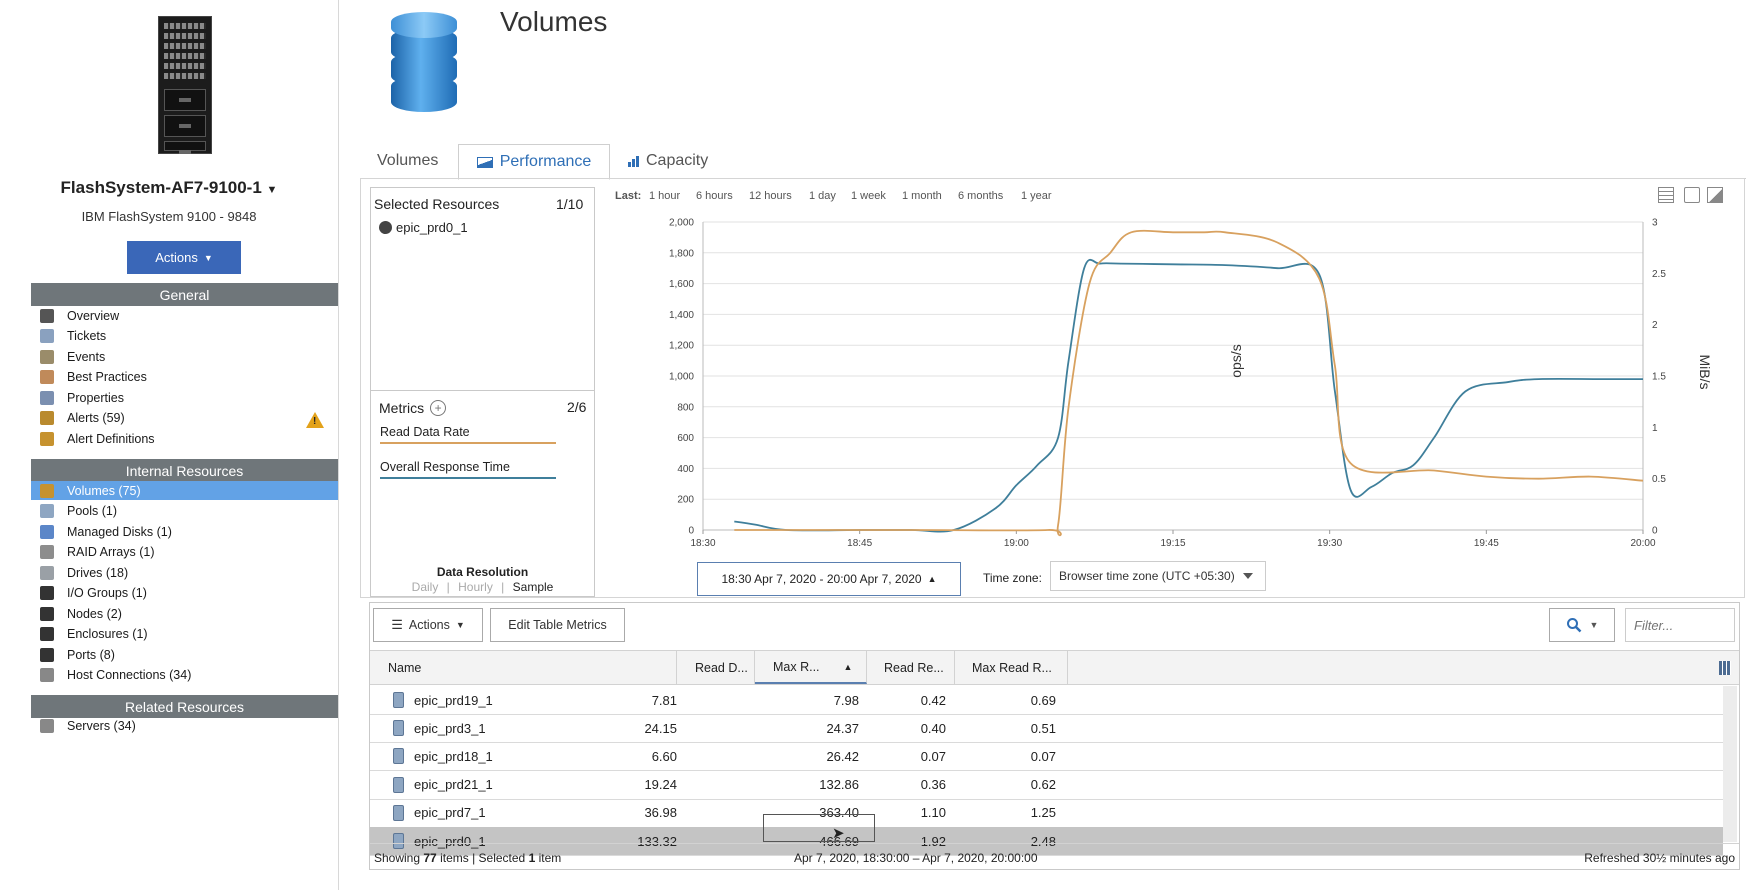  I want to click on sidebar-item-label: Drives (18), so click(98, 572).